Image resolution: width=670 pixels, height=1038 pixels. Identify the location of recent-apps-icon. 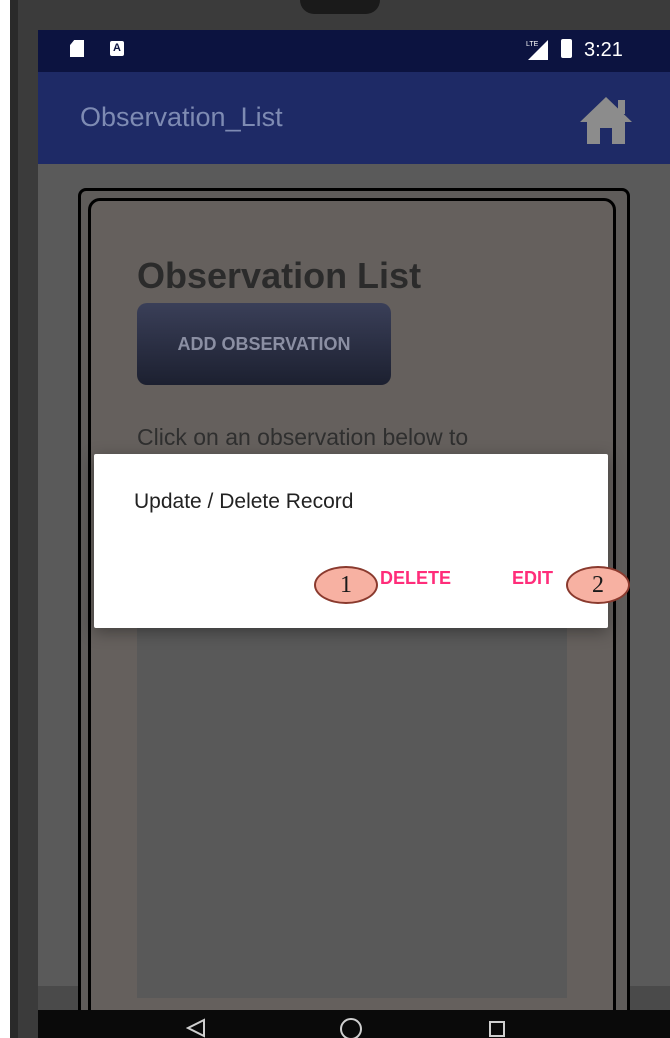
(497, 1029).